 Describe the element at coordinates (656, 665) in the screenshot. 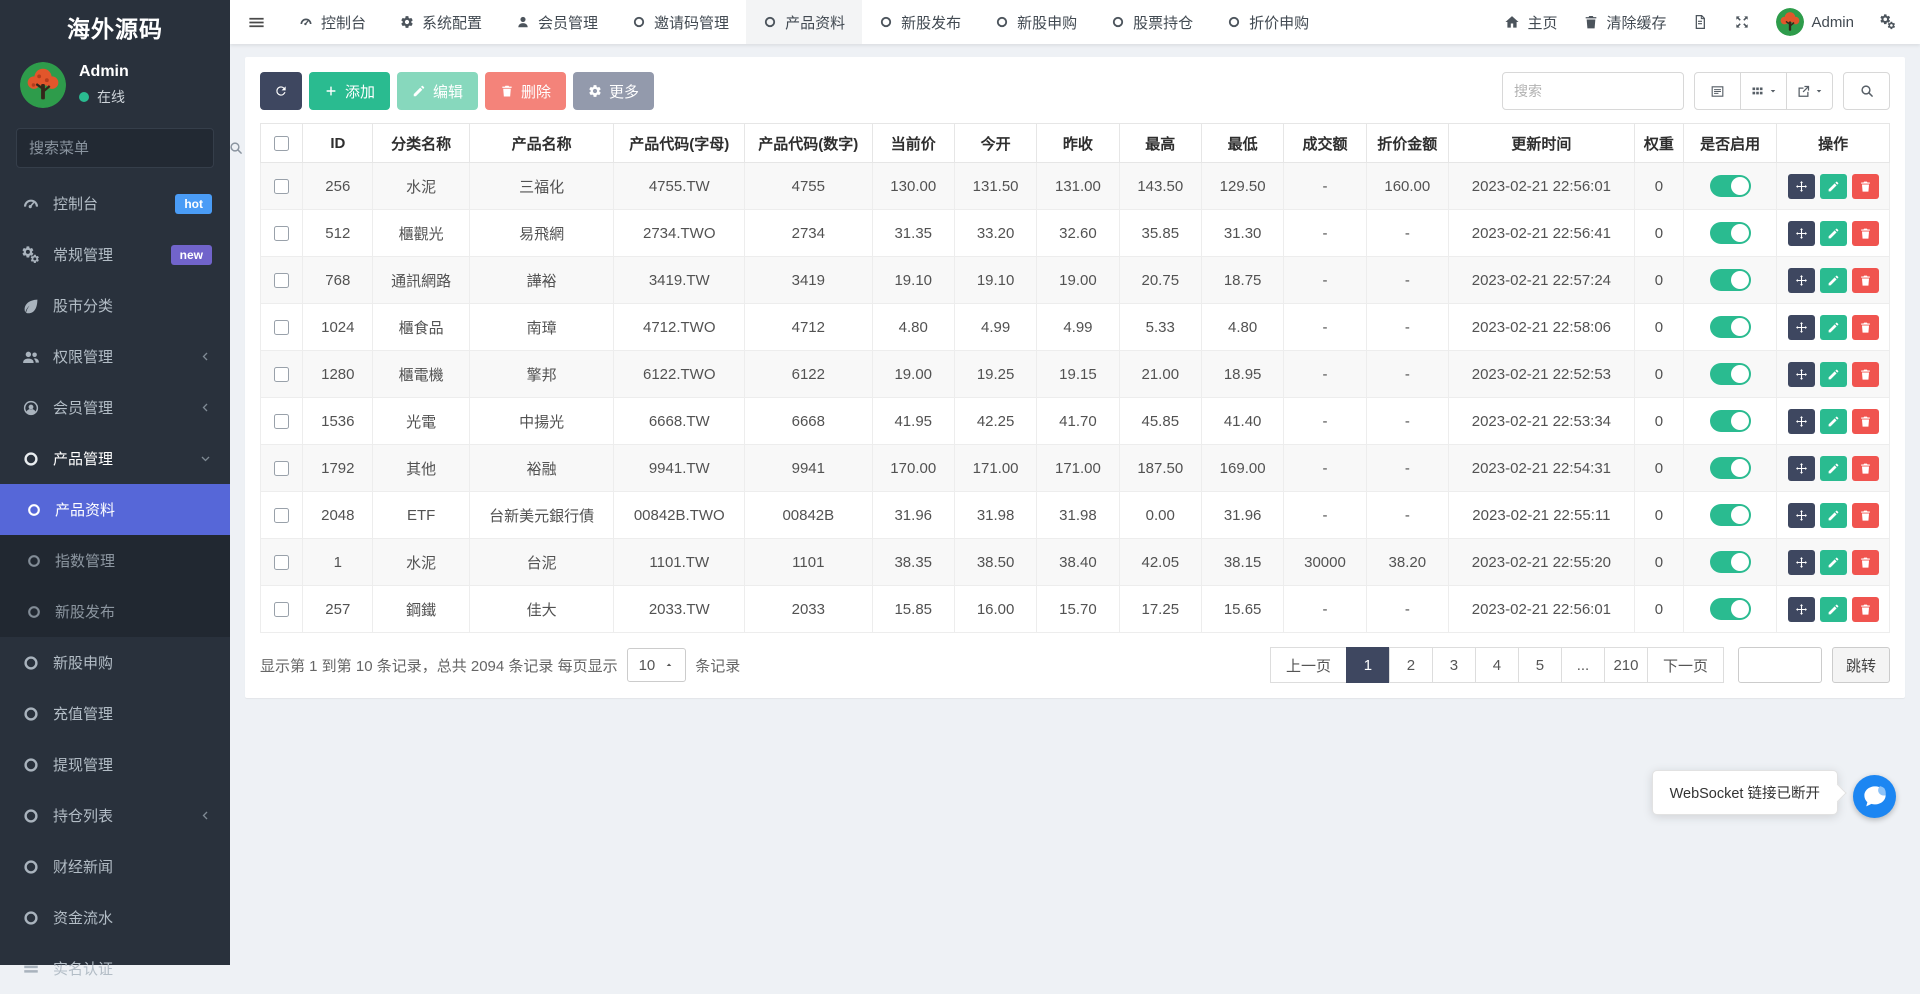

I see `page-size-select: 10` at that location.